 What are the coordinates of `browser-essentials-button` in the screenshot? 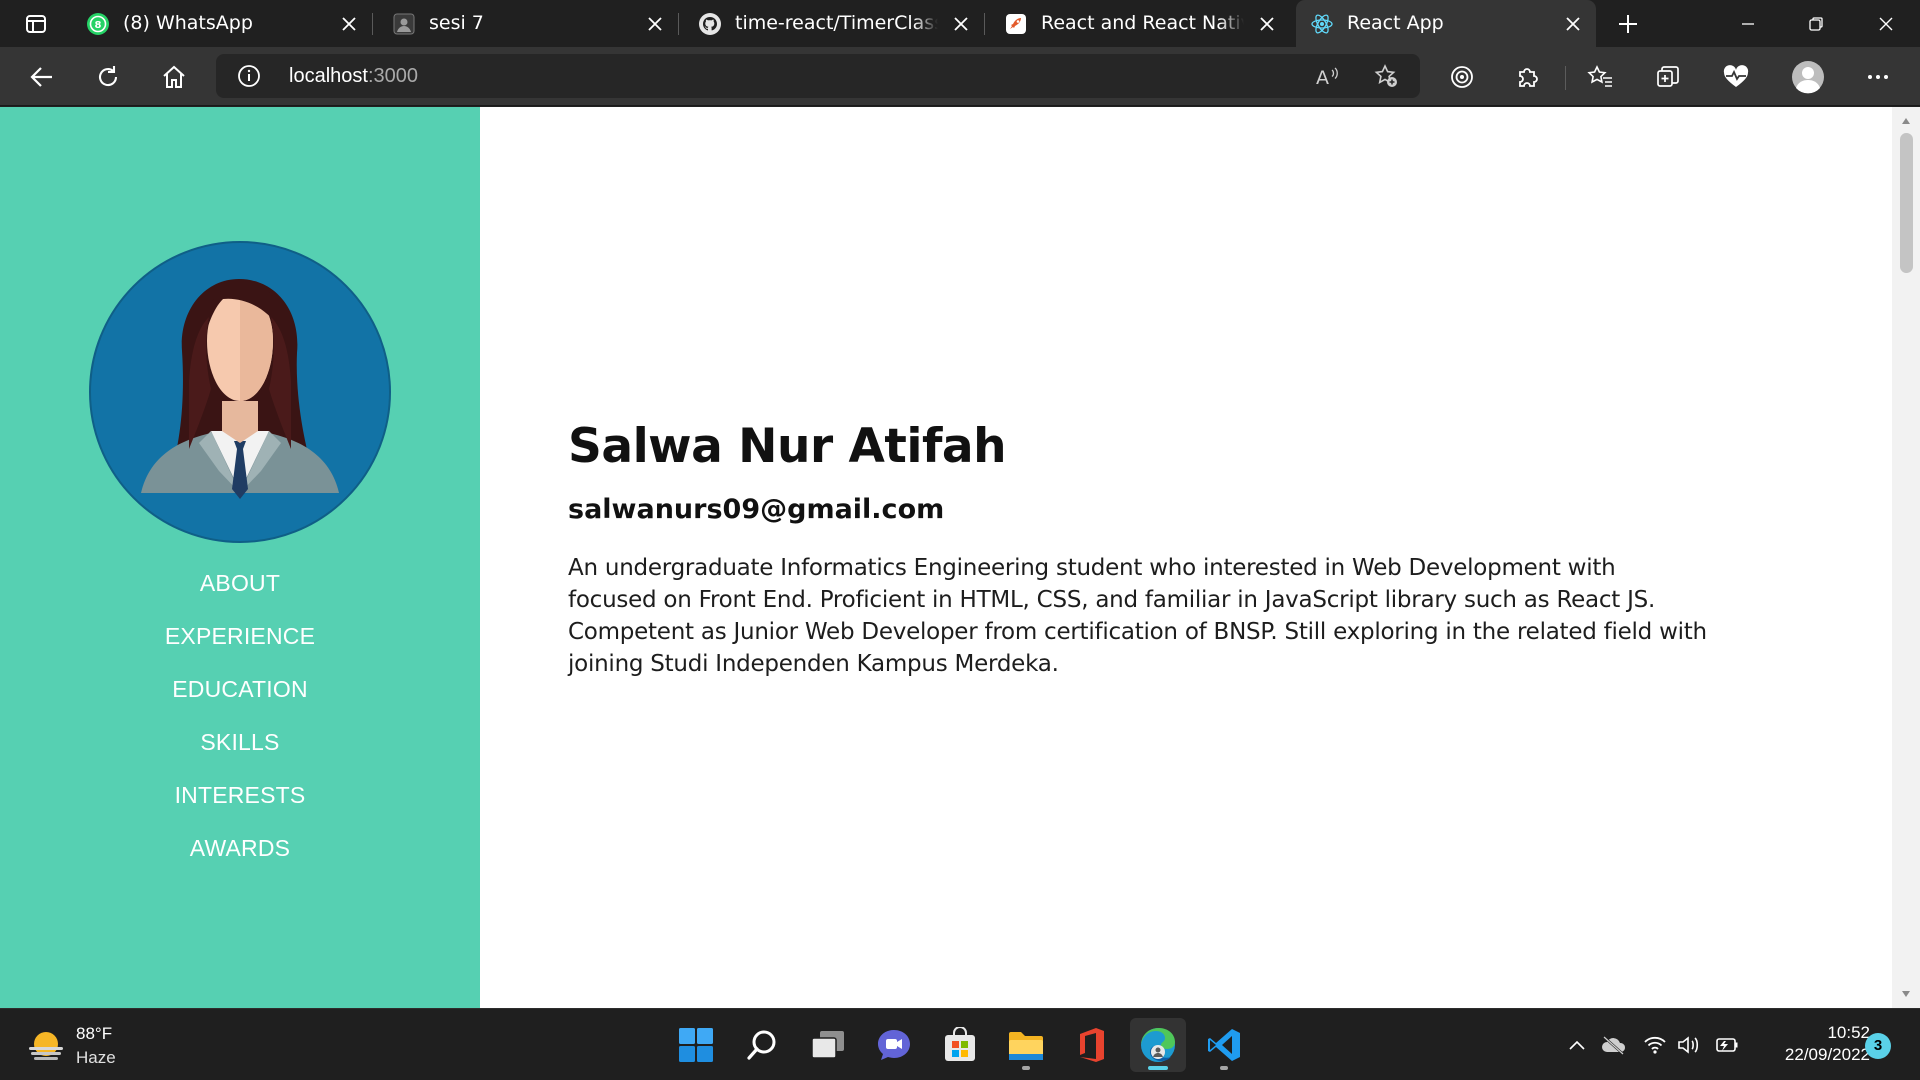 It's located at (1736, 77).